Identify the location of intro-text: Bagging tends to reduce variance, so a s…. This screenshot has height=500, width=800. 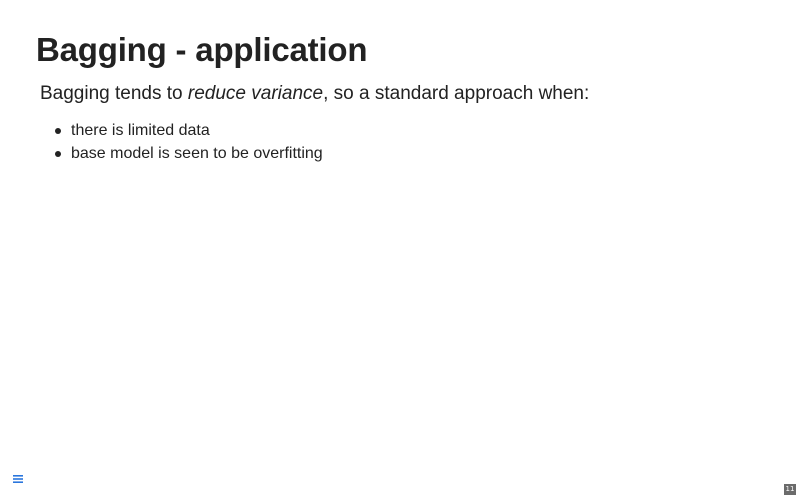
(314, 94).